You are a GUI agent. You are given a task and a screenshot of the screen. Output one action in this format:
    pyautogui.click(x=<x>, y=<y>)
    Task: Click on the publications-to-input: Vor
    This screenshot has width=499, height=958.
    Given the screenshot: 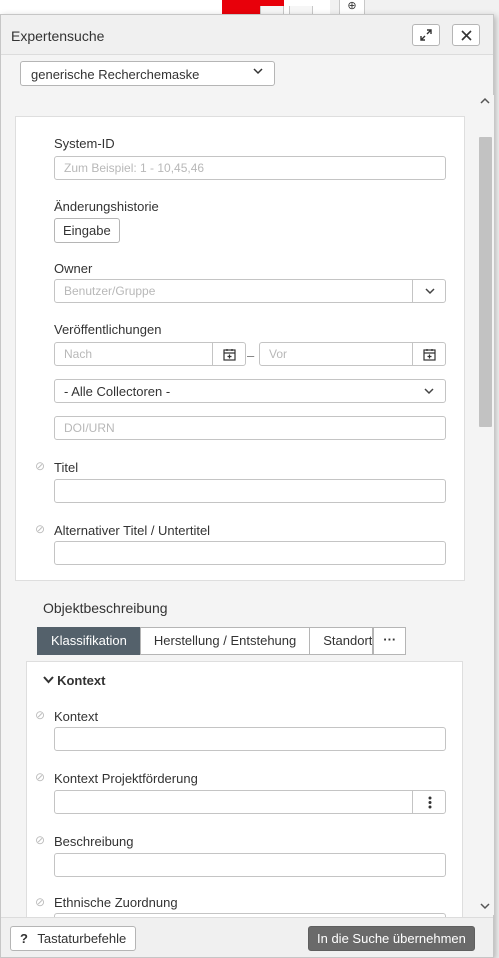 What is the action you would take?
    pyautogui.click(x=352, y=354)
    